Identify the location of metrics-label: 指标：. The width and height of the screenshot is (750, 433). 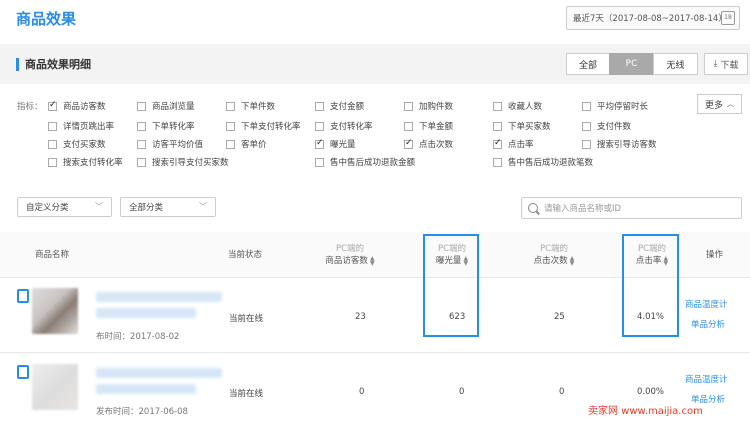
(30, 107).